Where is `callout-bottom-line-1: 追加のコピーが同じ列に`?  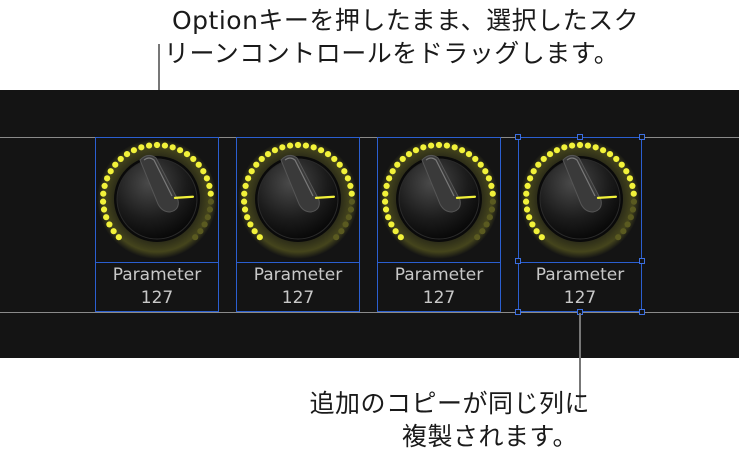
callout-bottom-line-1: 追加のコピーが同じ列に is located at coordinates (449, 403).